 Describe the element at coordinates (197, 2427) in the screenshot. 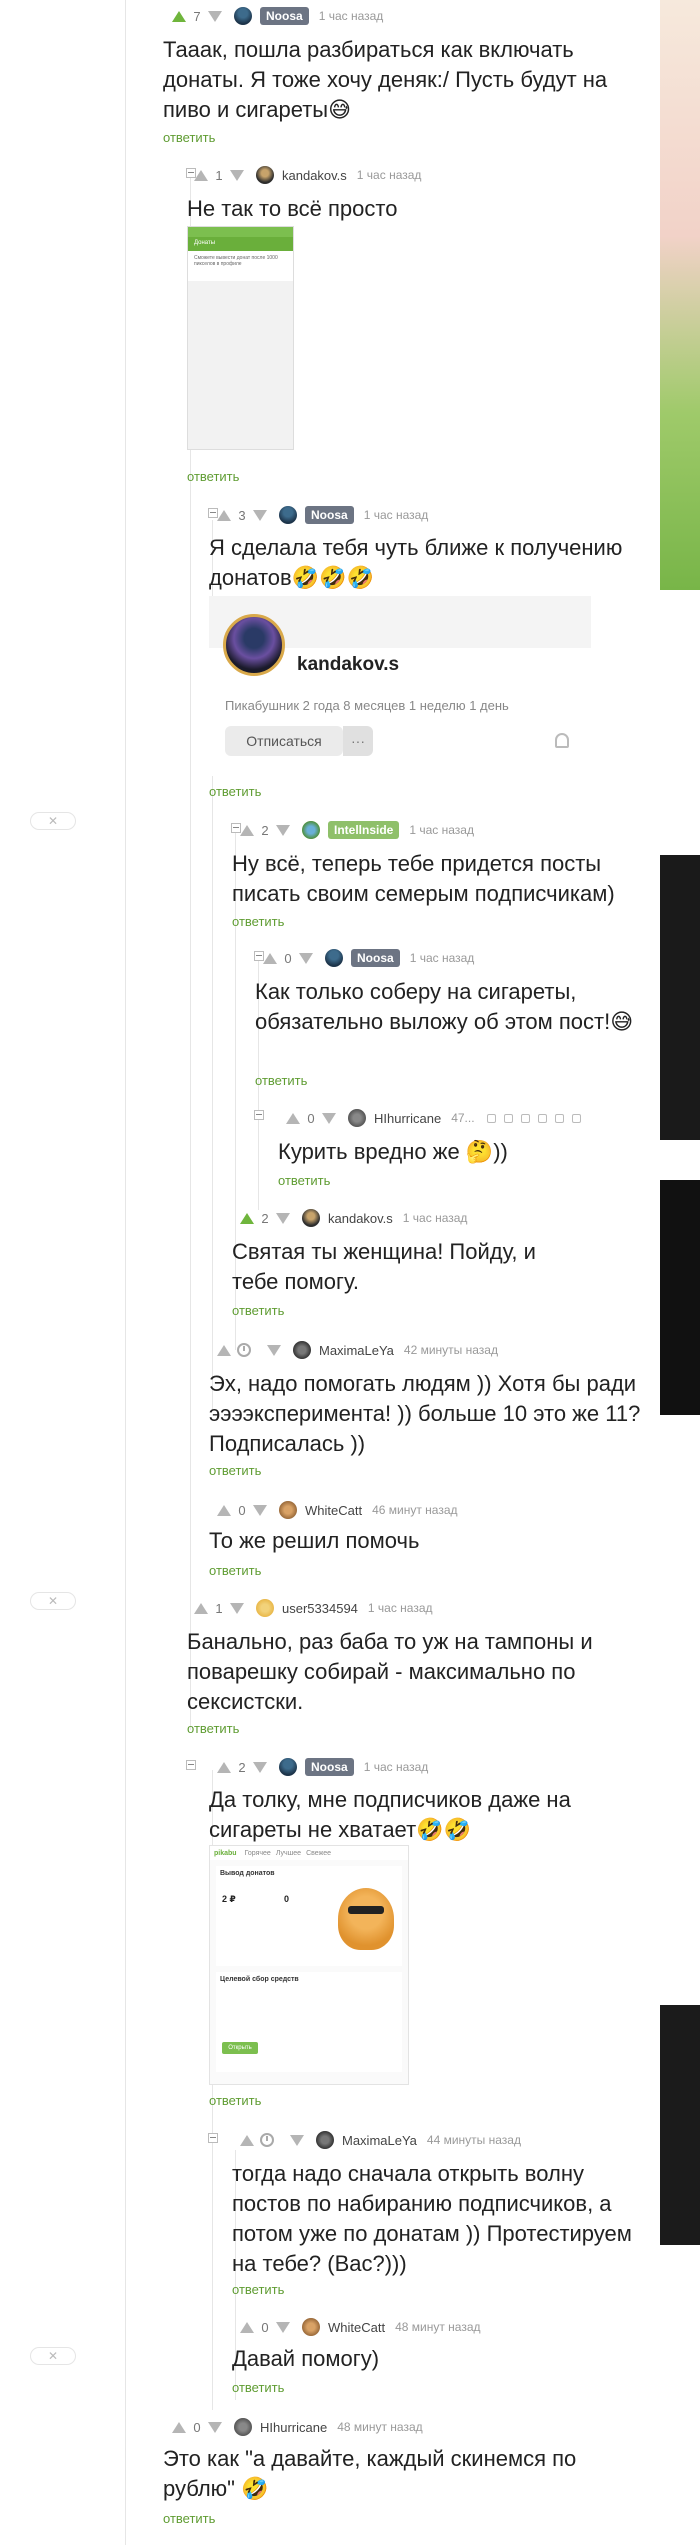

I see `vote-count: 0` at that location.